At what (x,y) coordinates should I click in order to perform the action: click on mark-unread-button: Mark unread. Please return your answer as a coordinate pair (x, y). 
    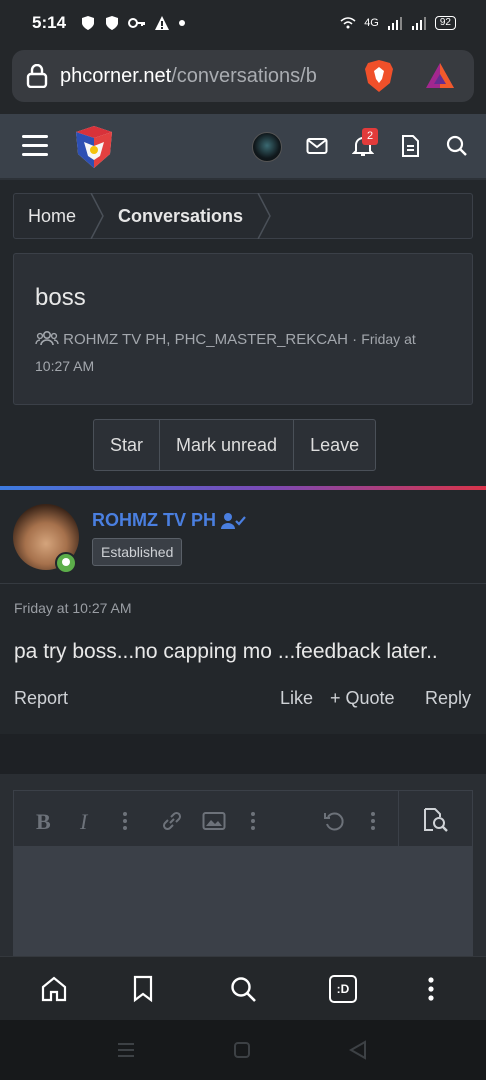
    Looking at the image, I should click on (227, 445).